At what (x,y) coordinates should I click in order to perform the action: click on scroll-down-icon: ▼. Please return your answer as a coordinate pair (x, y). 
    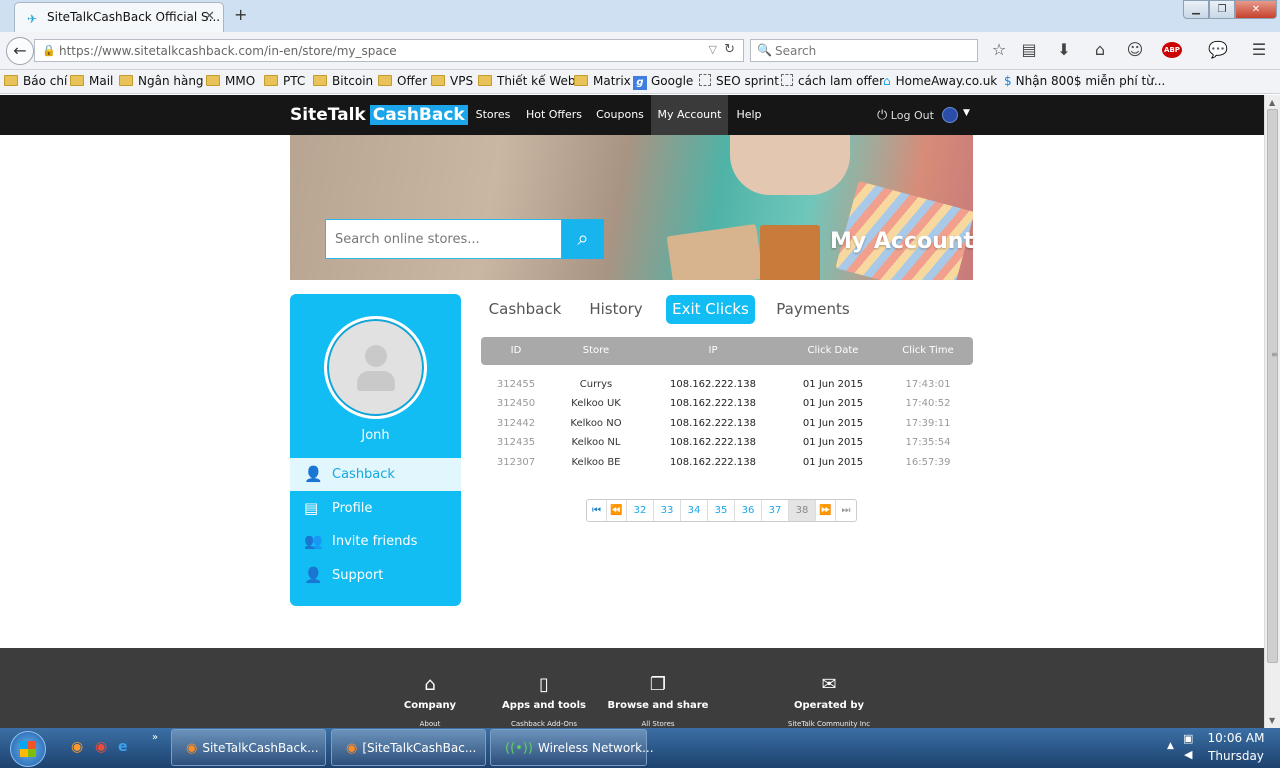
    Looking at the image, I should click on (1272, 720).